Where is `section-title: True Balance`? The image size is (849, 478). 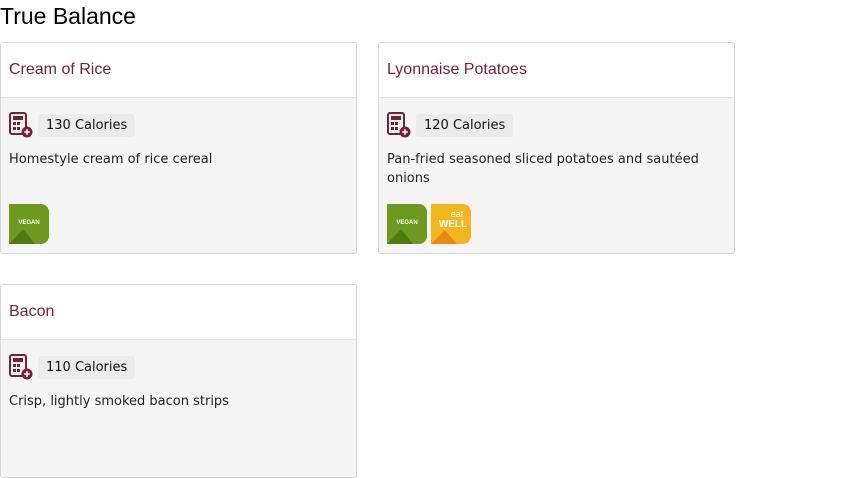 section-title: True Balance is located at coordinates (68, 16).